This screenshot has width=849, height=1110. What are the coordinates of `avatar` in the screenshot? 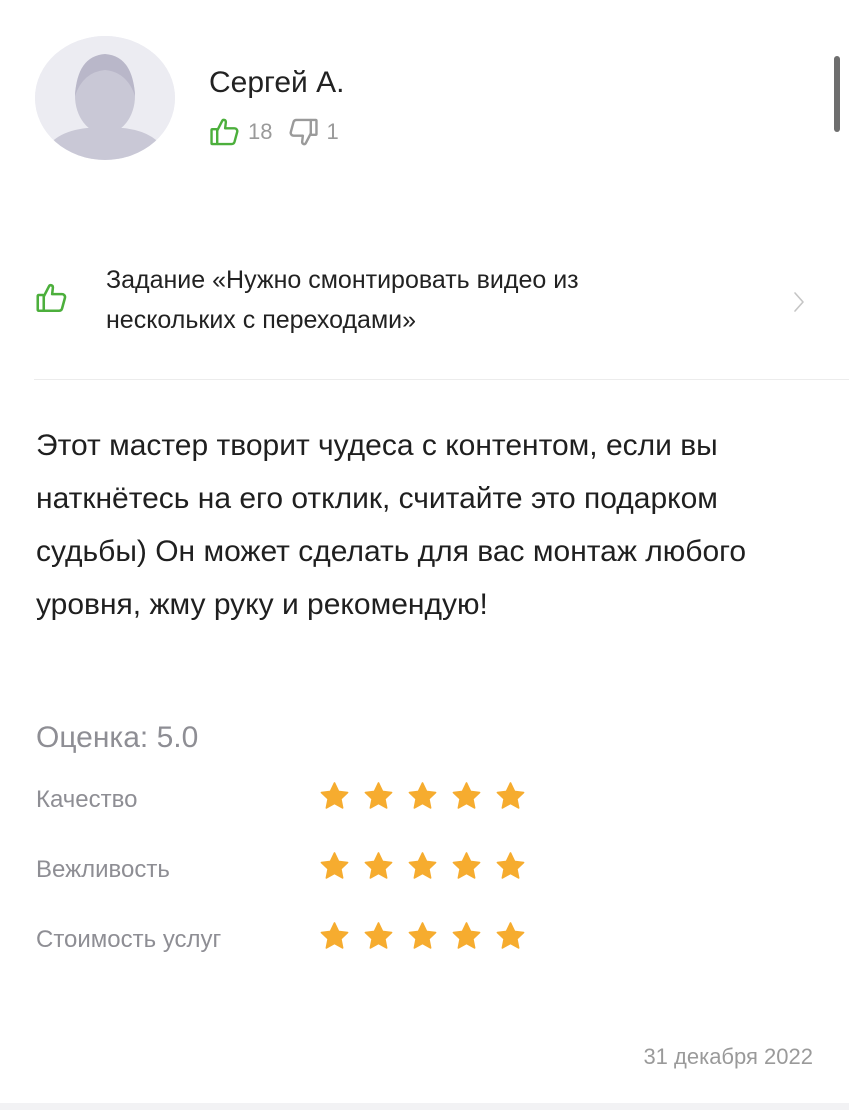 It's located at (105, 98).